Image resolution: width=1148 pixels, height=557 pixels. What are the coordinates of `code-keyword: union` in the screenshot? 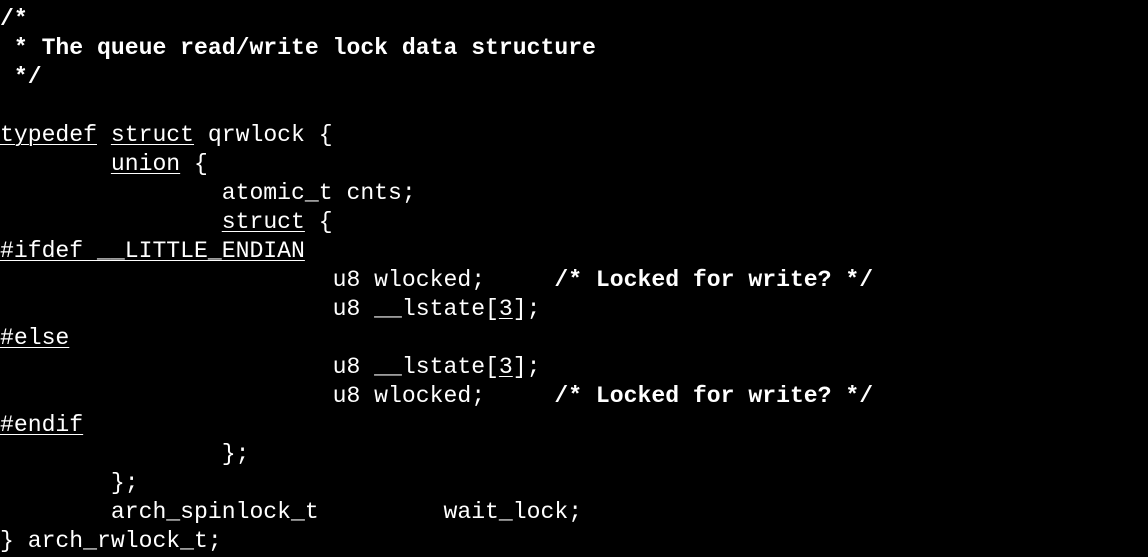 It's located at (145, 164).